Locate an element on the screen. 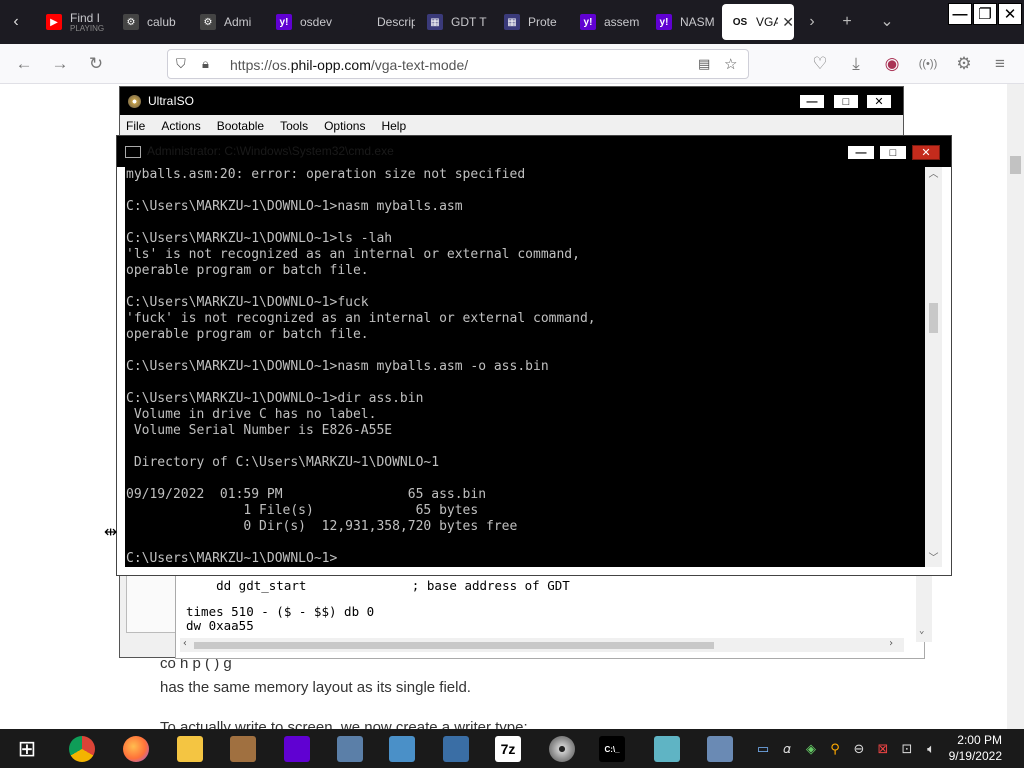 This screenshot has height=768, width=1024. network-taskbar-button is located at coordinates (456, 749).